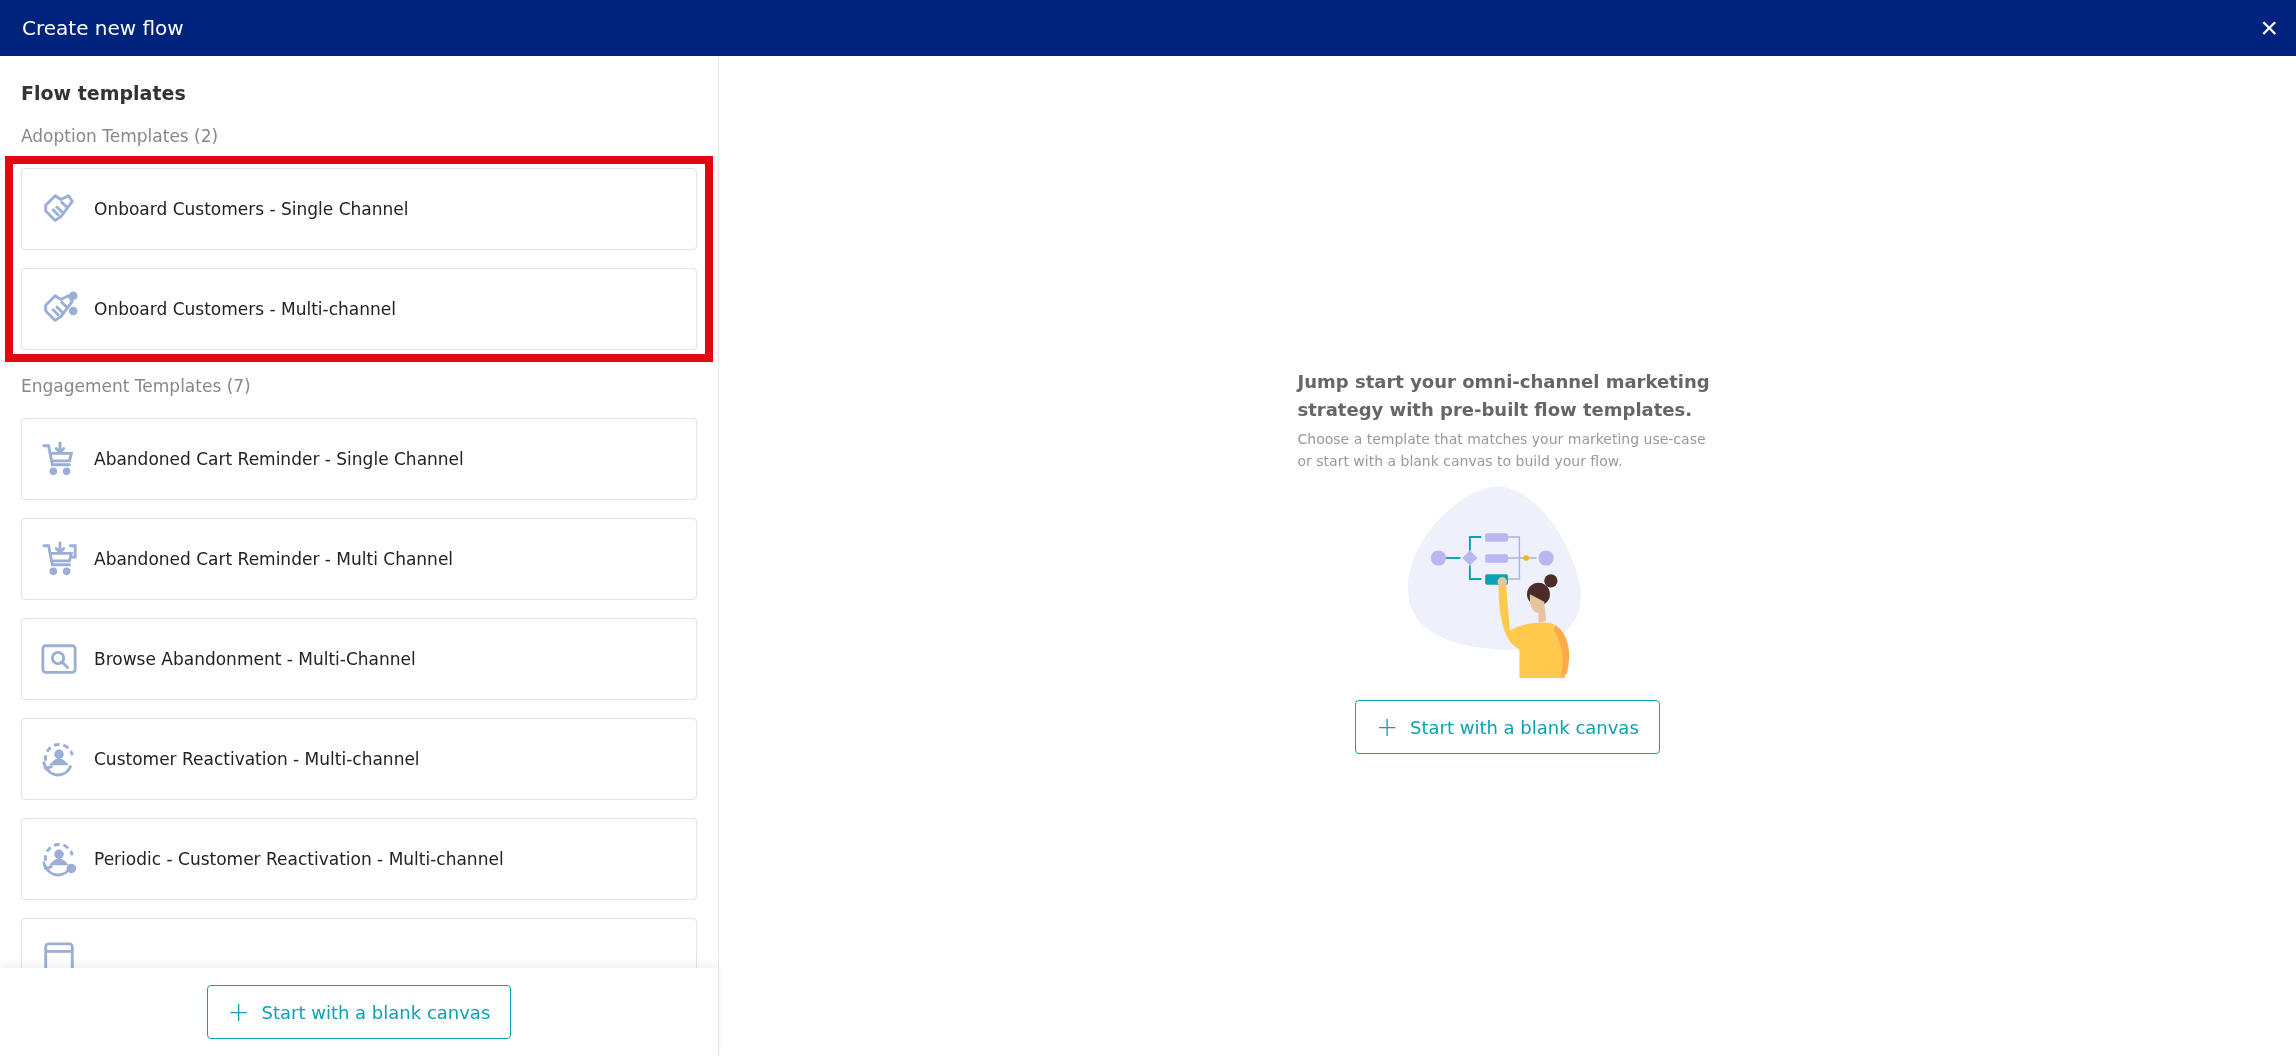 Image resolution: width=2296 pixels, height=1056 pixels. Describe the element at coordinates (1502, 450) in the screenshot. I see `intro-description: Choose a template that matches your marketing use-case or start with a blank canvas to build your flow.` at that location.